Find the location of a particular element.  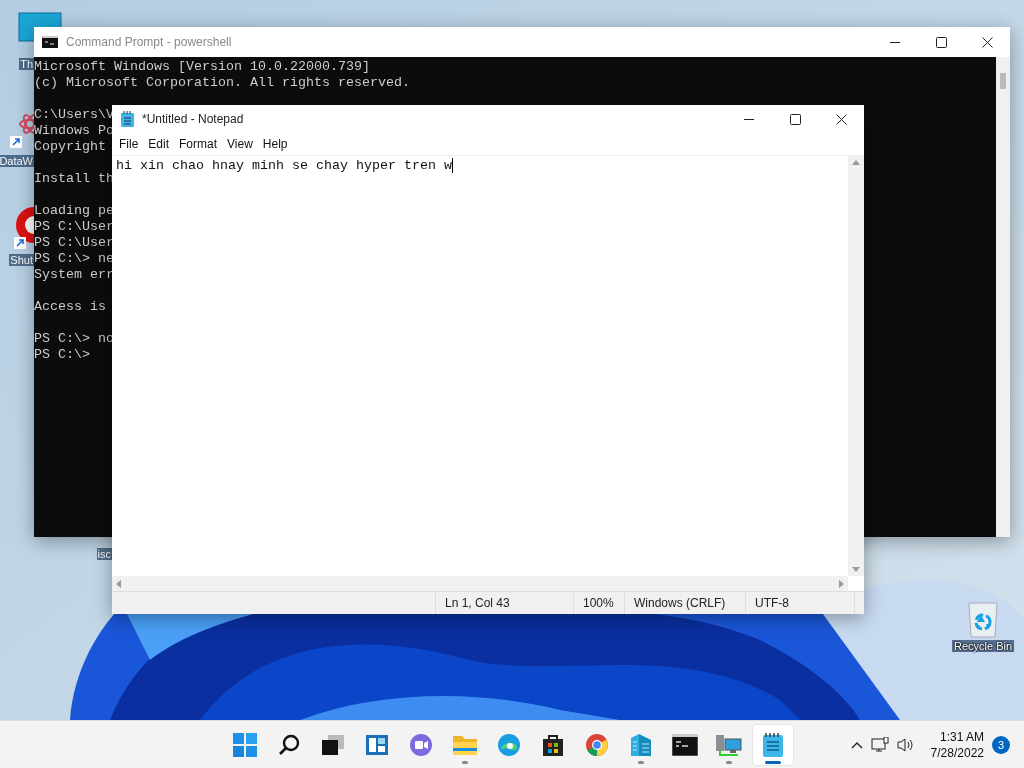

scrollbar is located at coordinates (1003, 297).